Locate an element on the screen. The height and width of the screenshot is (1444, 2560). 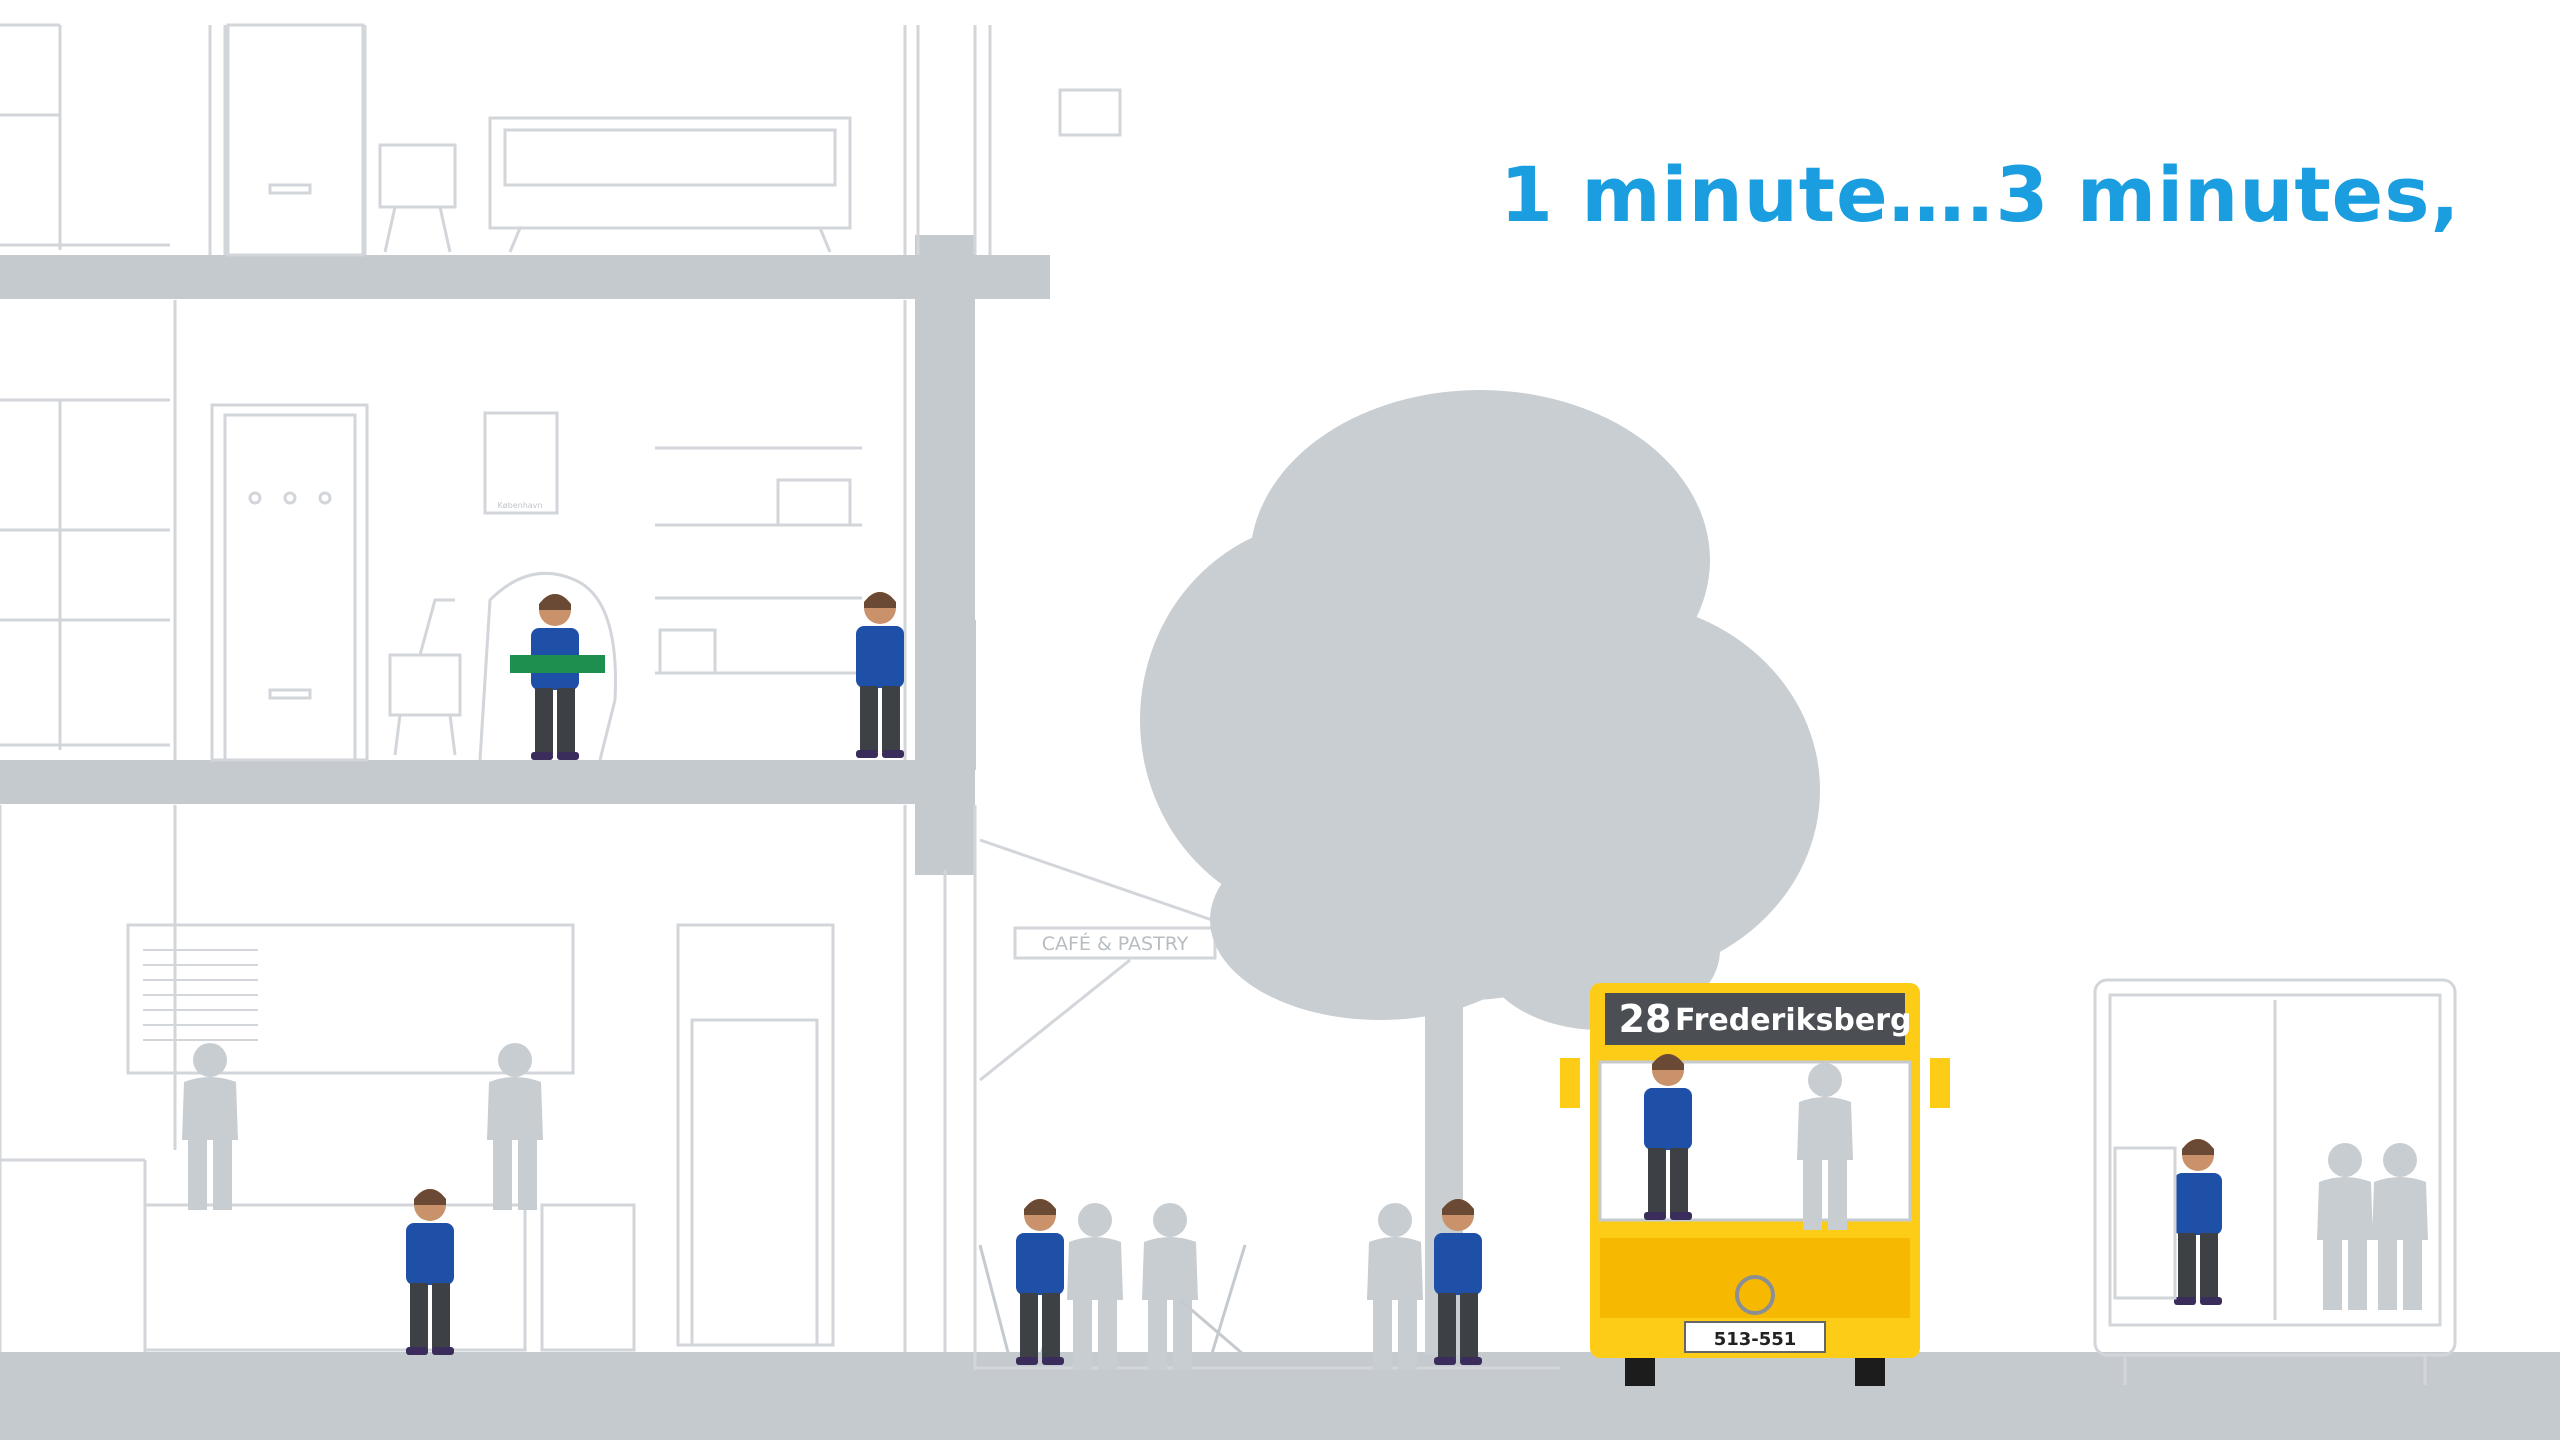
person-reading is located at coordinates (555, 677).